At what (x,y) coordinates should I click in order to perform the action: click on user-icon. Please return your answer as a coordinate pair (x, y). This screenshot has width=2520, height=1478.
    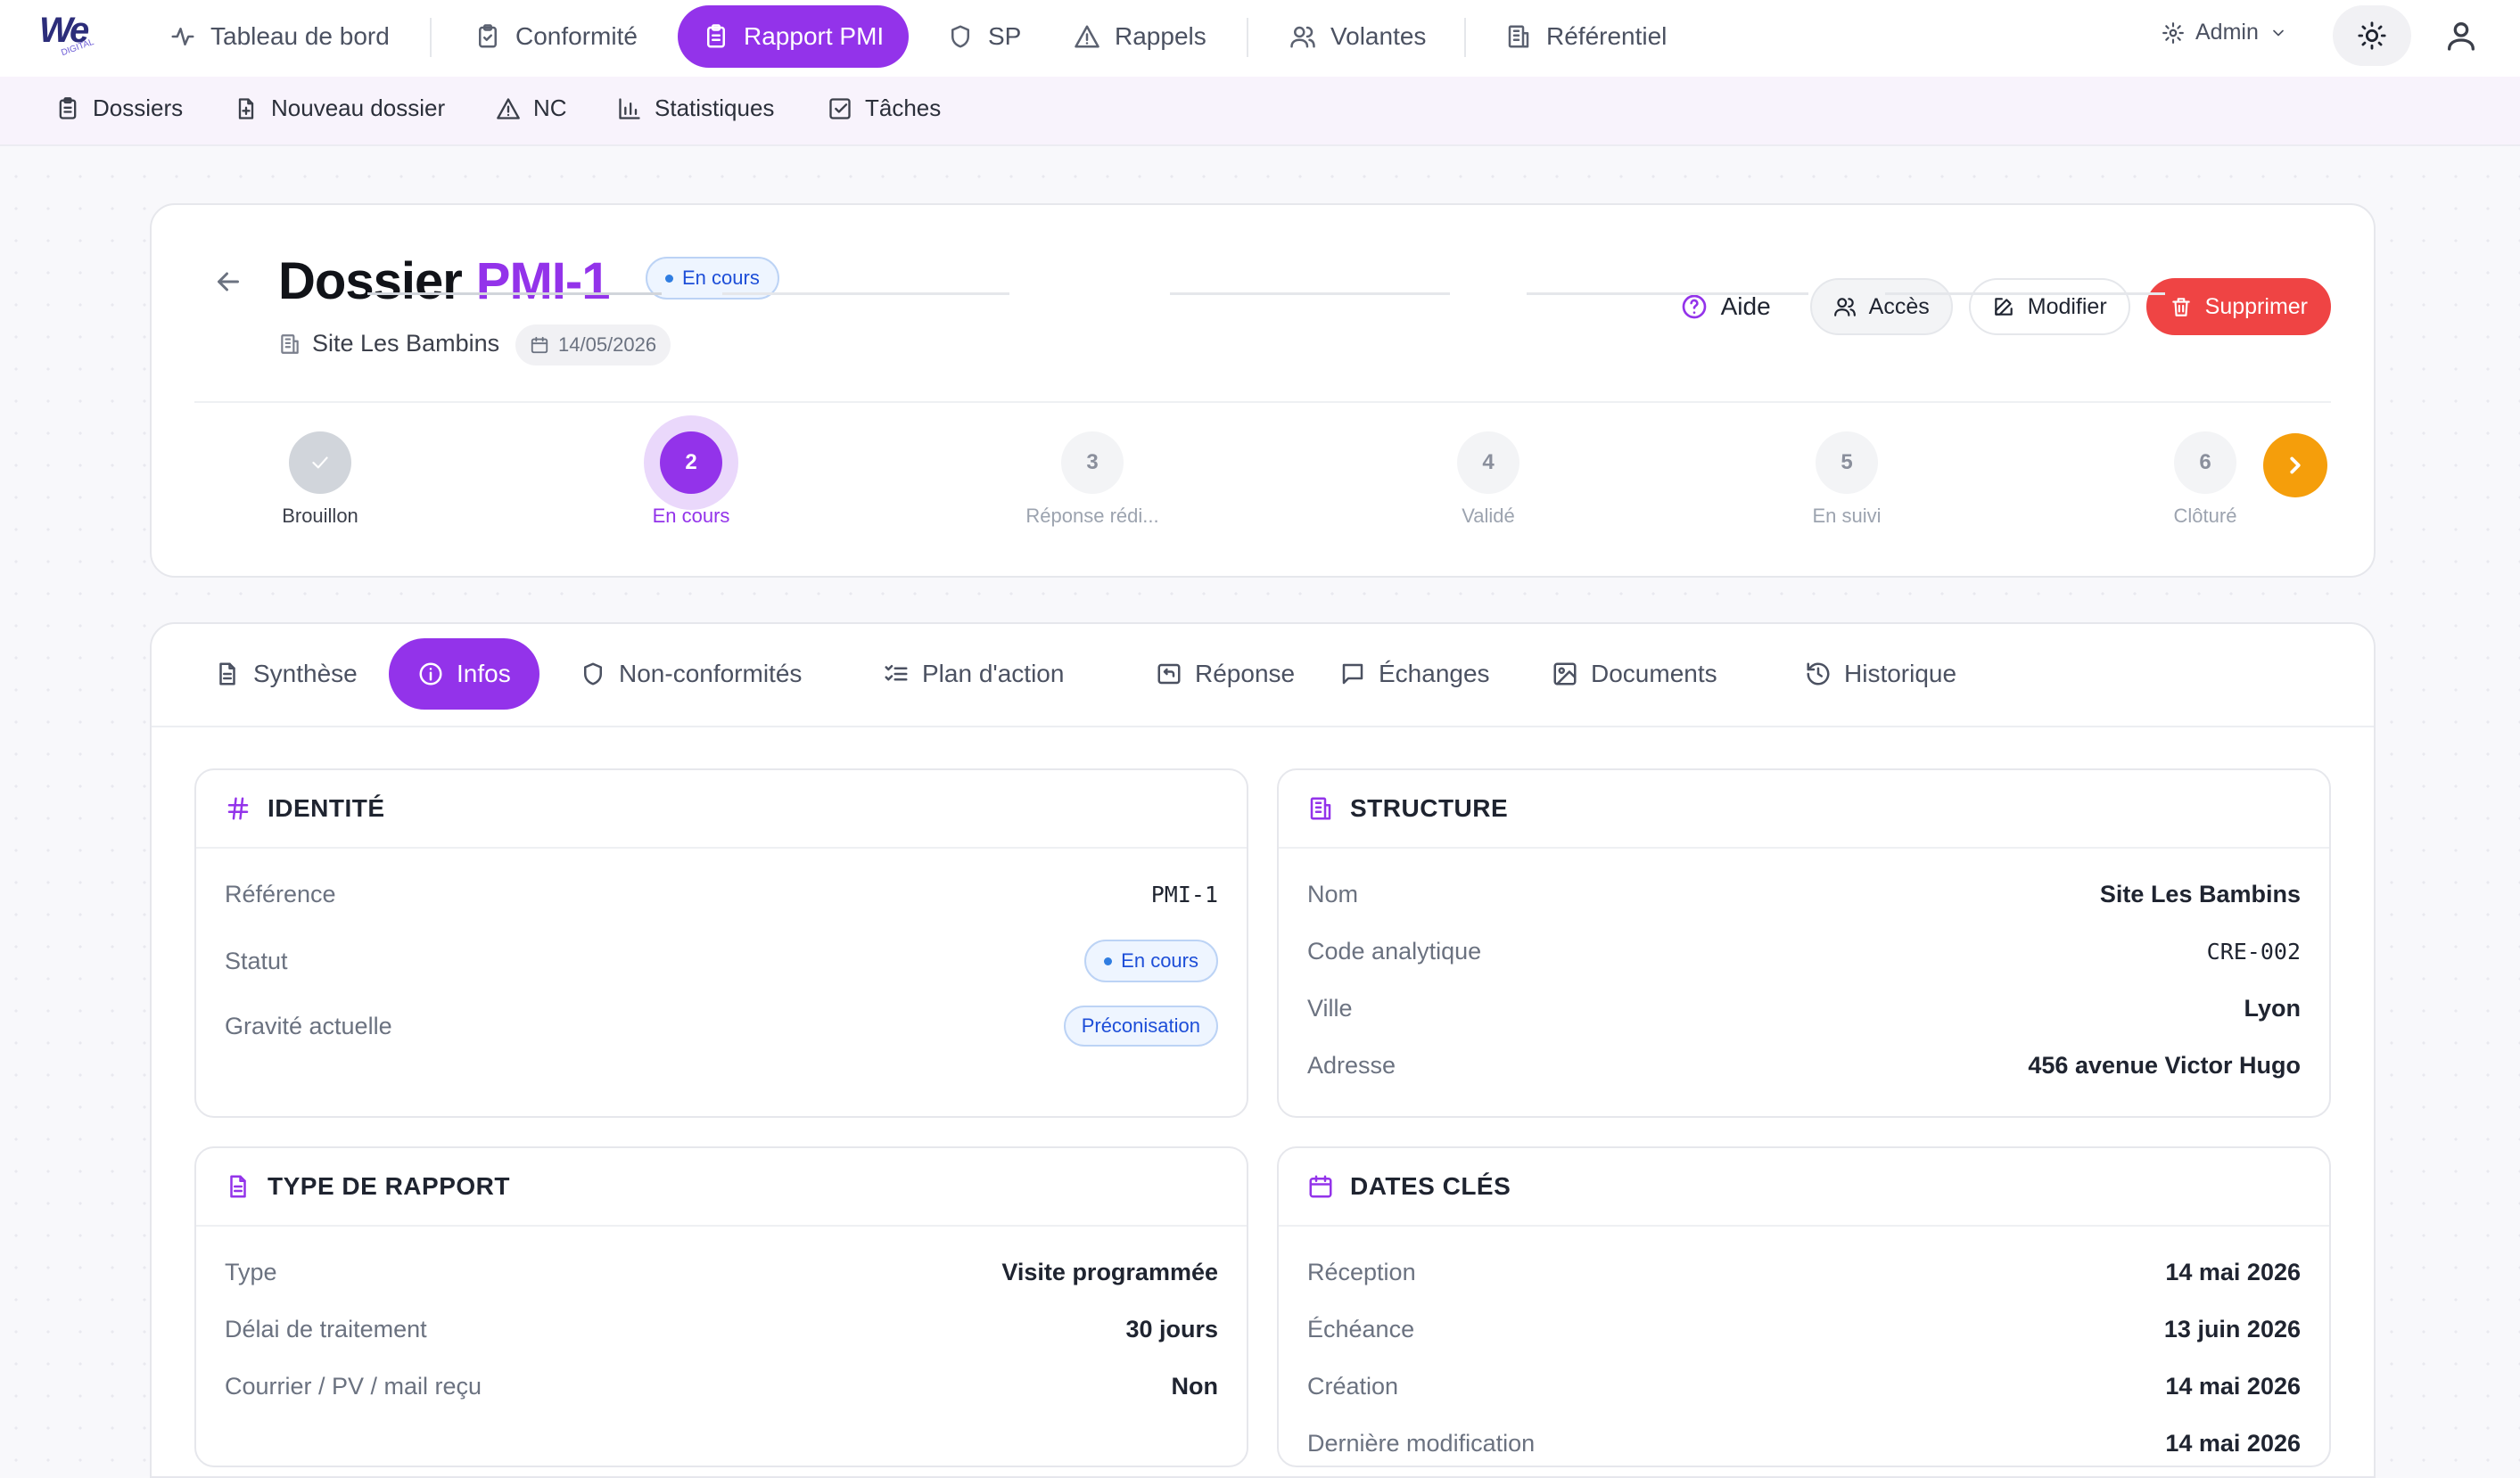
    Looking at the image, I should click on (2461, 36).